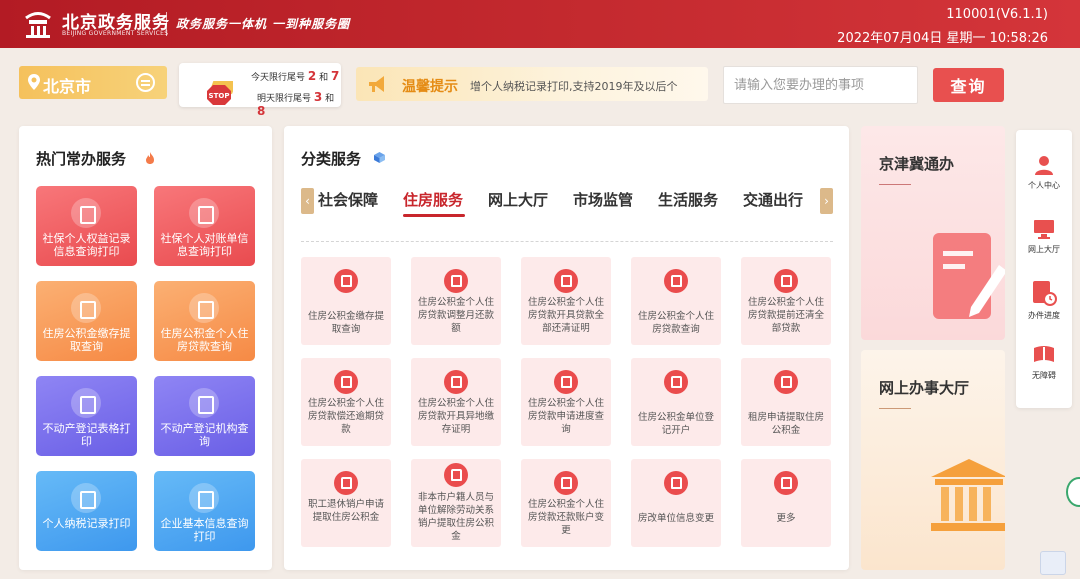 This screenshot has width=1080, height=579. What do you see at coordinates (968, 495) in the screenshot?
I see `government-building-icon` at bounding box center [968, 495].